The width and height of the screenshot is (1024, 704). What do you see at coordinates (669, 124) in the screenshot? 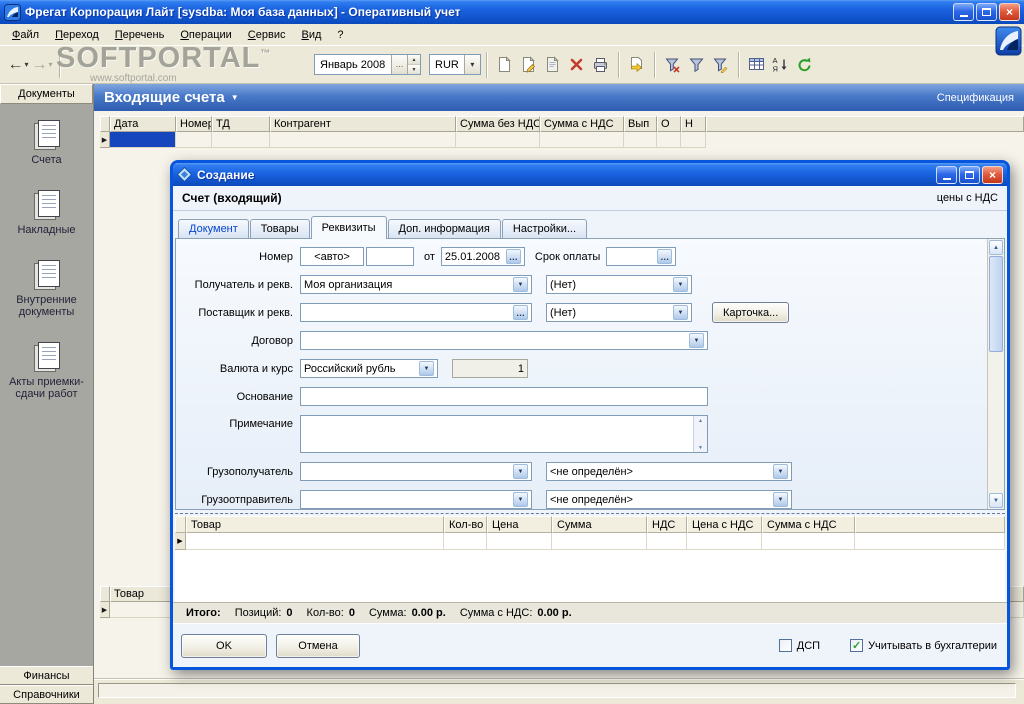
I see `column-header-o: О` at bounding box center [669, 124].